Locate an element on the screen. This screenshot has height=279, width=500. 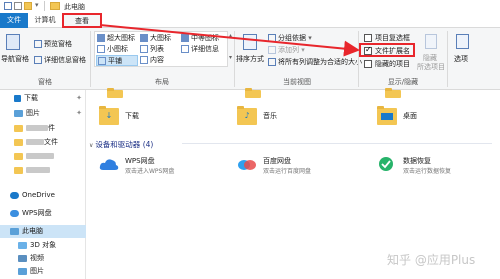
folder-tile-music: ♪ 音乐 is located at coordinates (267, 118).